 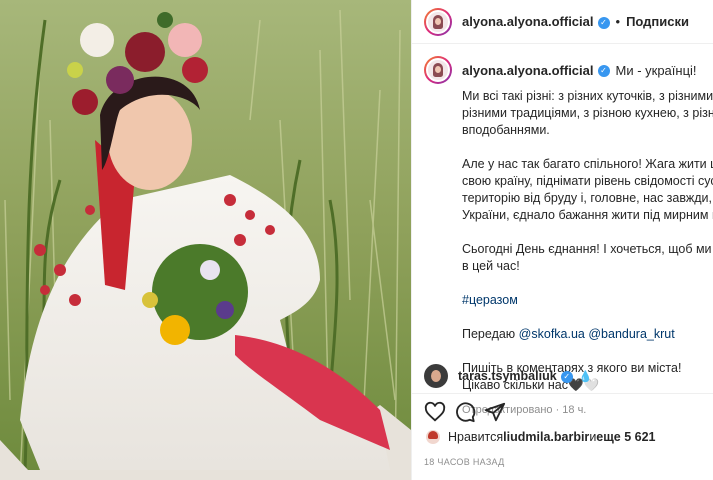 What do you see at coordinates (552, 334) in the screenshot?
I see `mention-link-skofka: @skofka.ua` at bounding box center [552, 334].